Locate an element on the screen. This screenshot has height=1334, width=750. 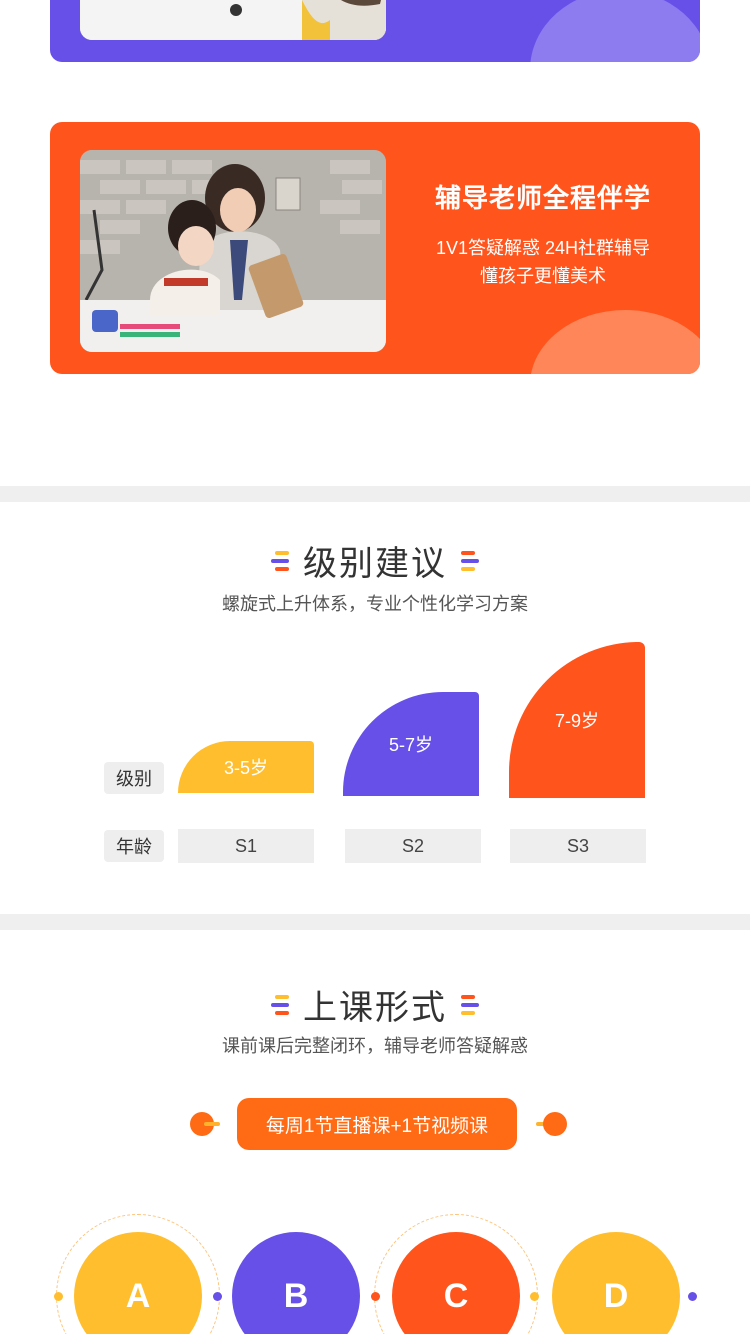
feature-card-purple is located at coordinates (375, 31).